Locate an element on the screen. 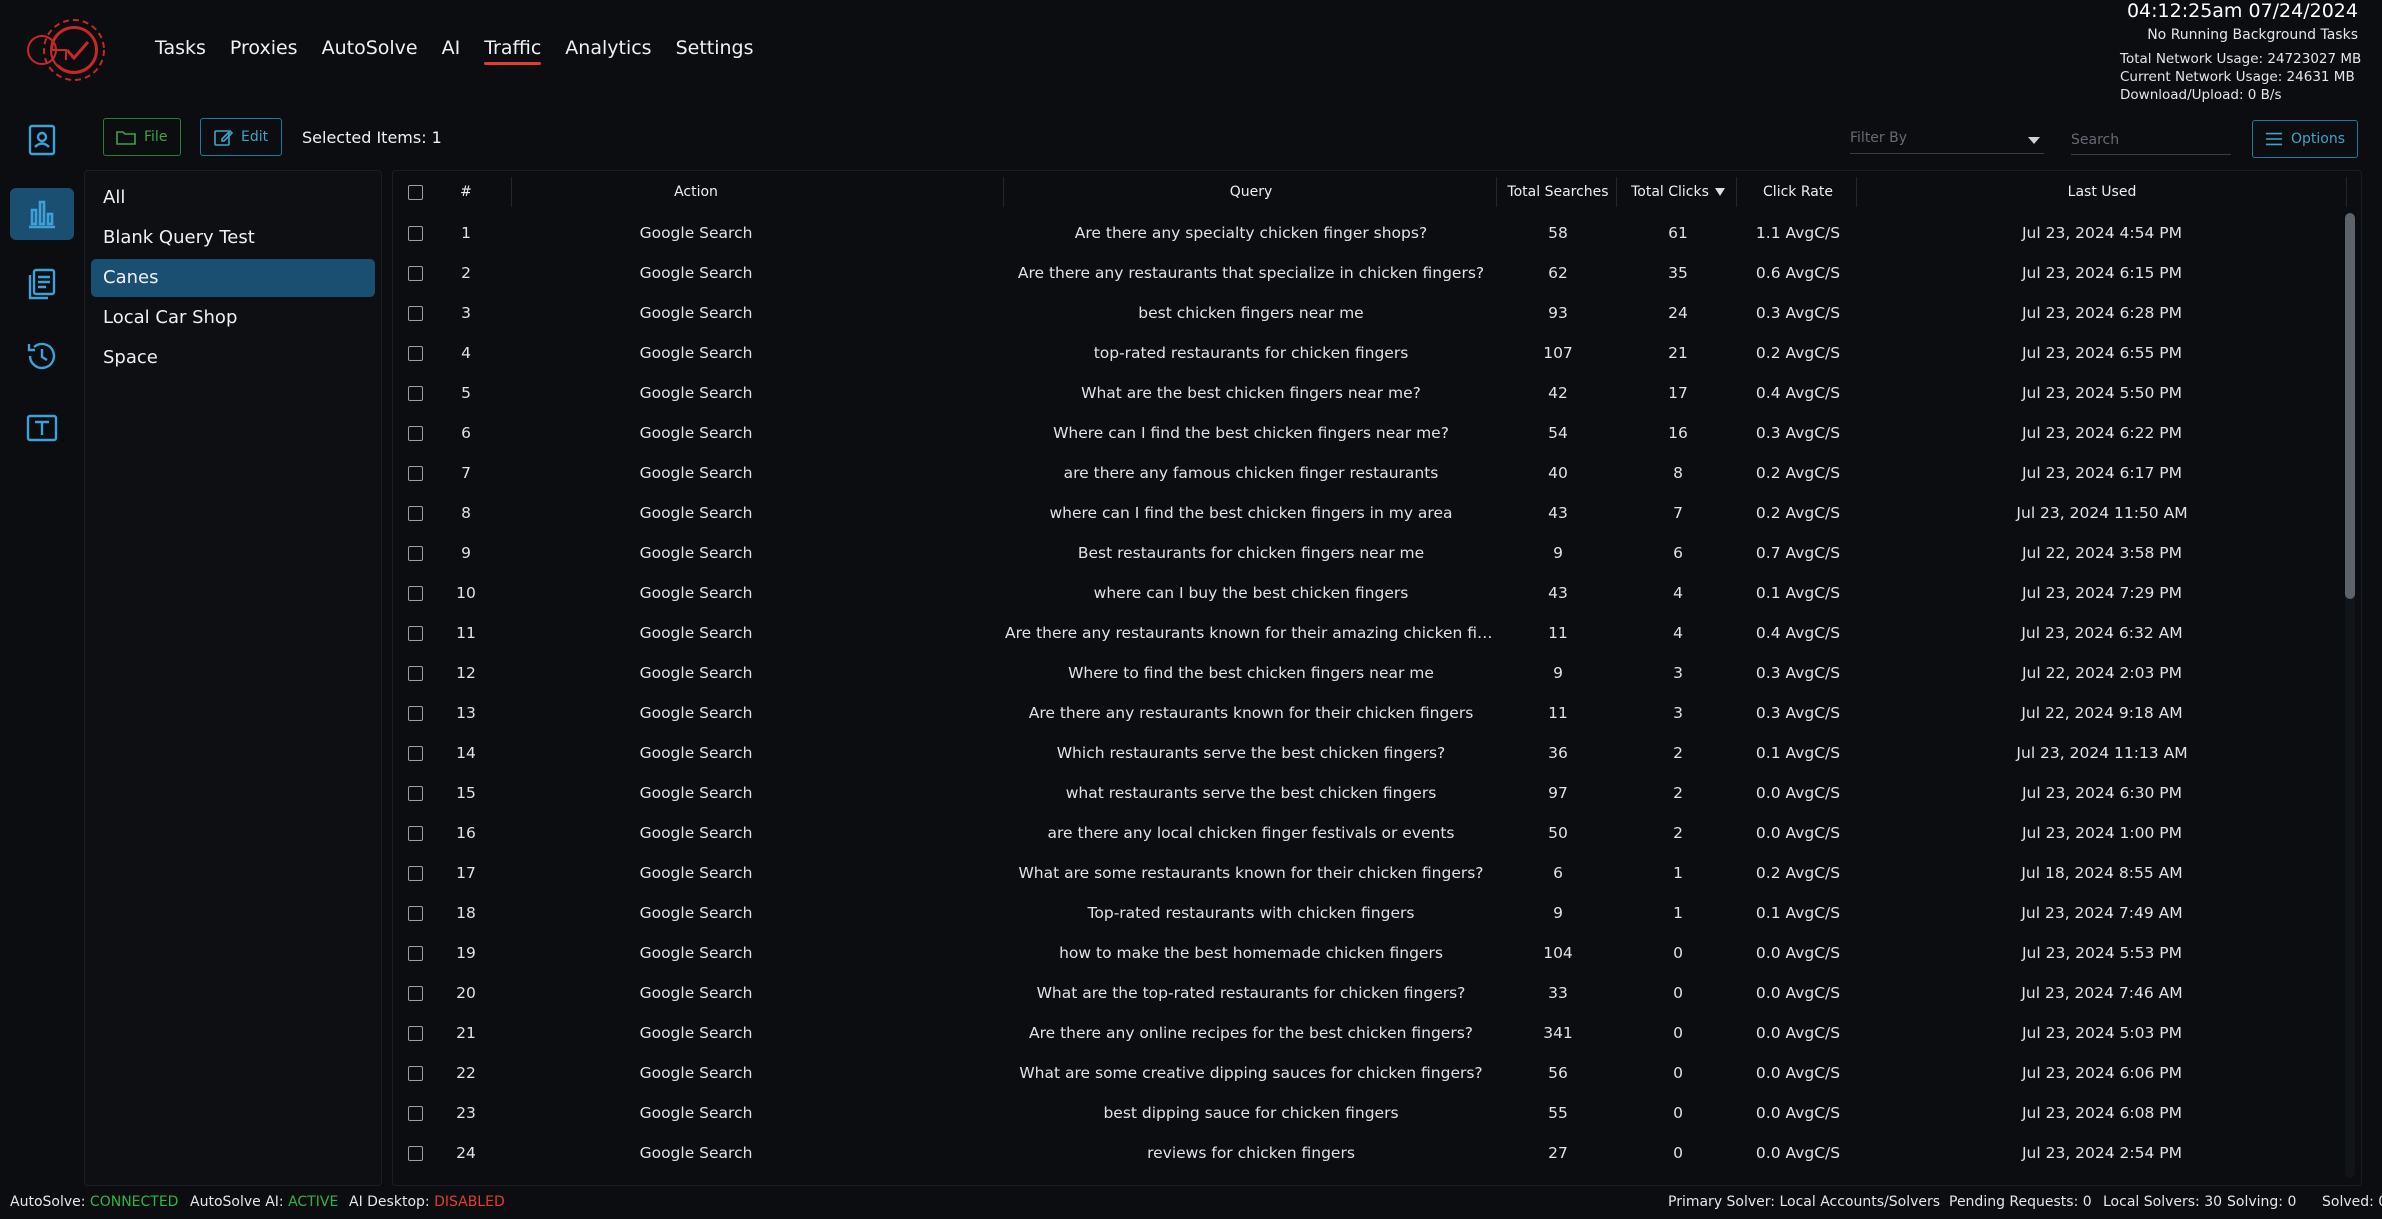  group-item-local-car-shop: Local Car Shop is located at coordinates (233, 318).